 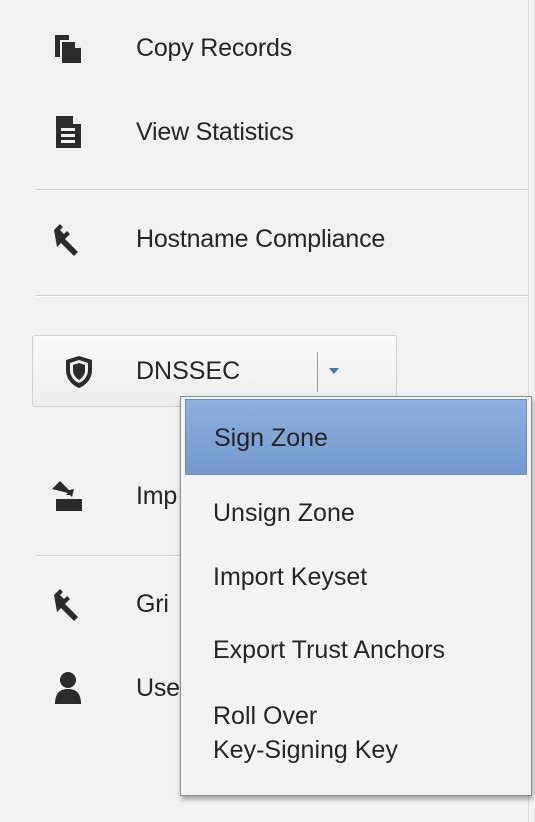 I want to click on shield-icon, so click(x=79, y=372).